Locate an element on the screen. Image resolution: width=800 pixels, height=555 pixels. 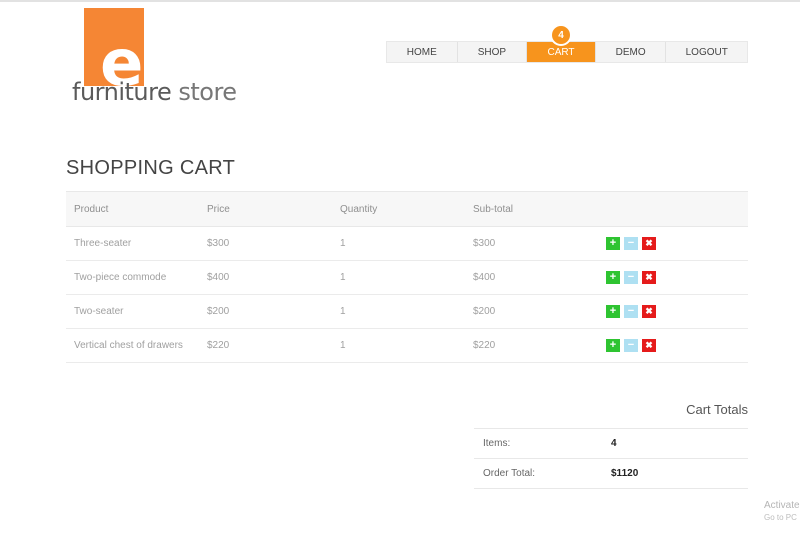
cart-header-row: Product Price Quantity Sub-total is located at coordinates (407, 209).